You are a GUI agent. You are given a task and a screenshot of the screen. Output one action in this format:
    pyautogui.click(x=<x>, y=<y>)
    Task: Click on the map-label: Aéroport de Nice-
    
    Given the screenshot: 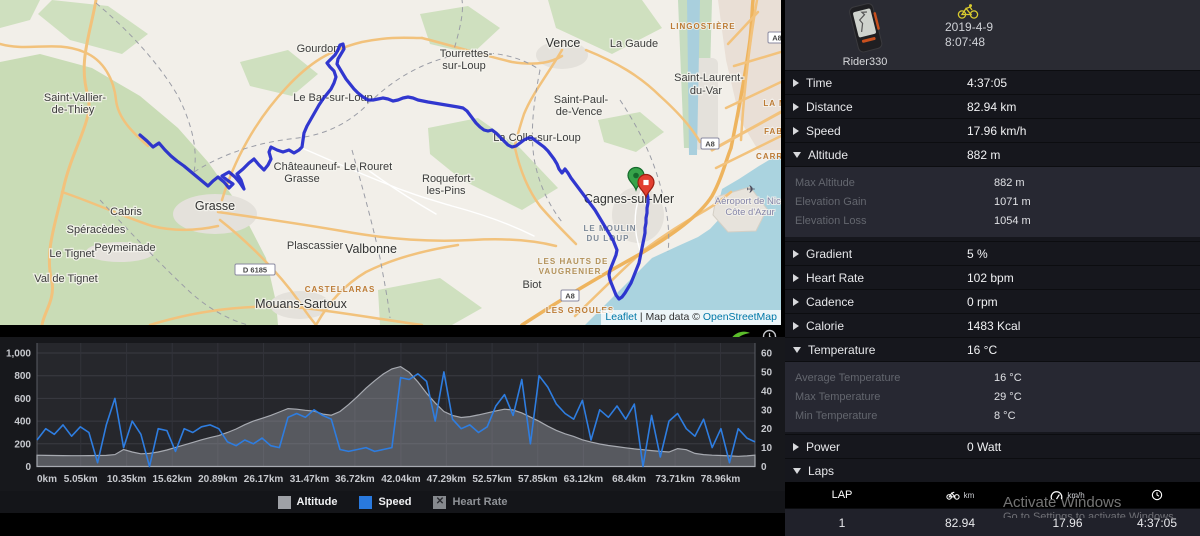 What is the action you would take?
    pyautogui.click(x=748, y=201)
    